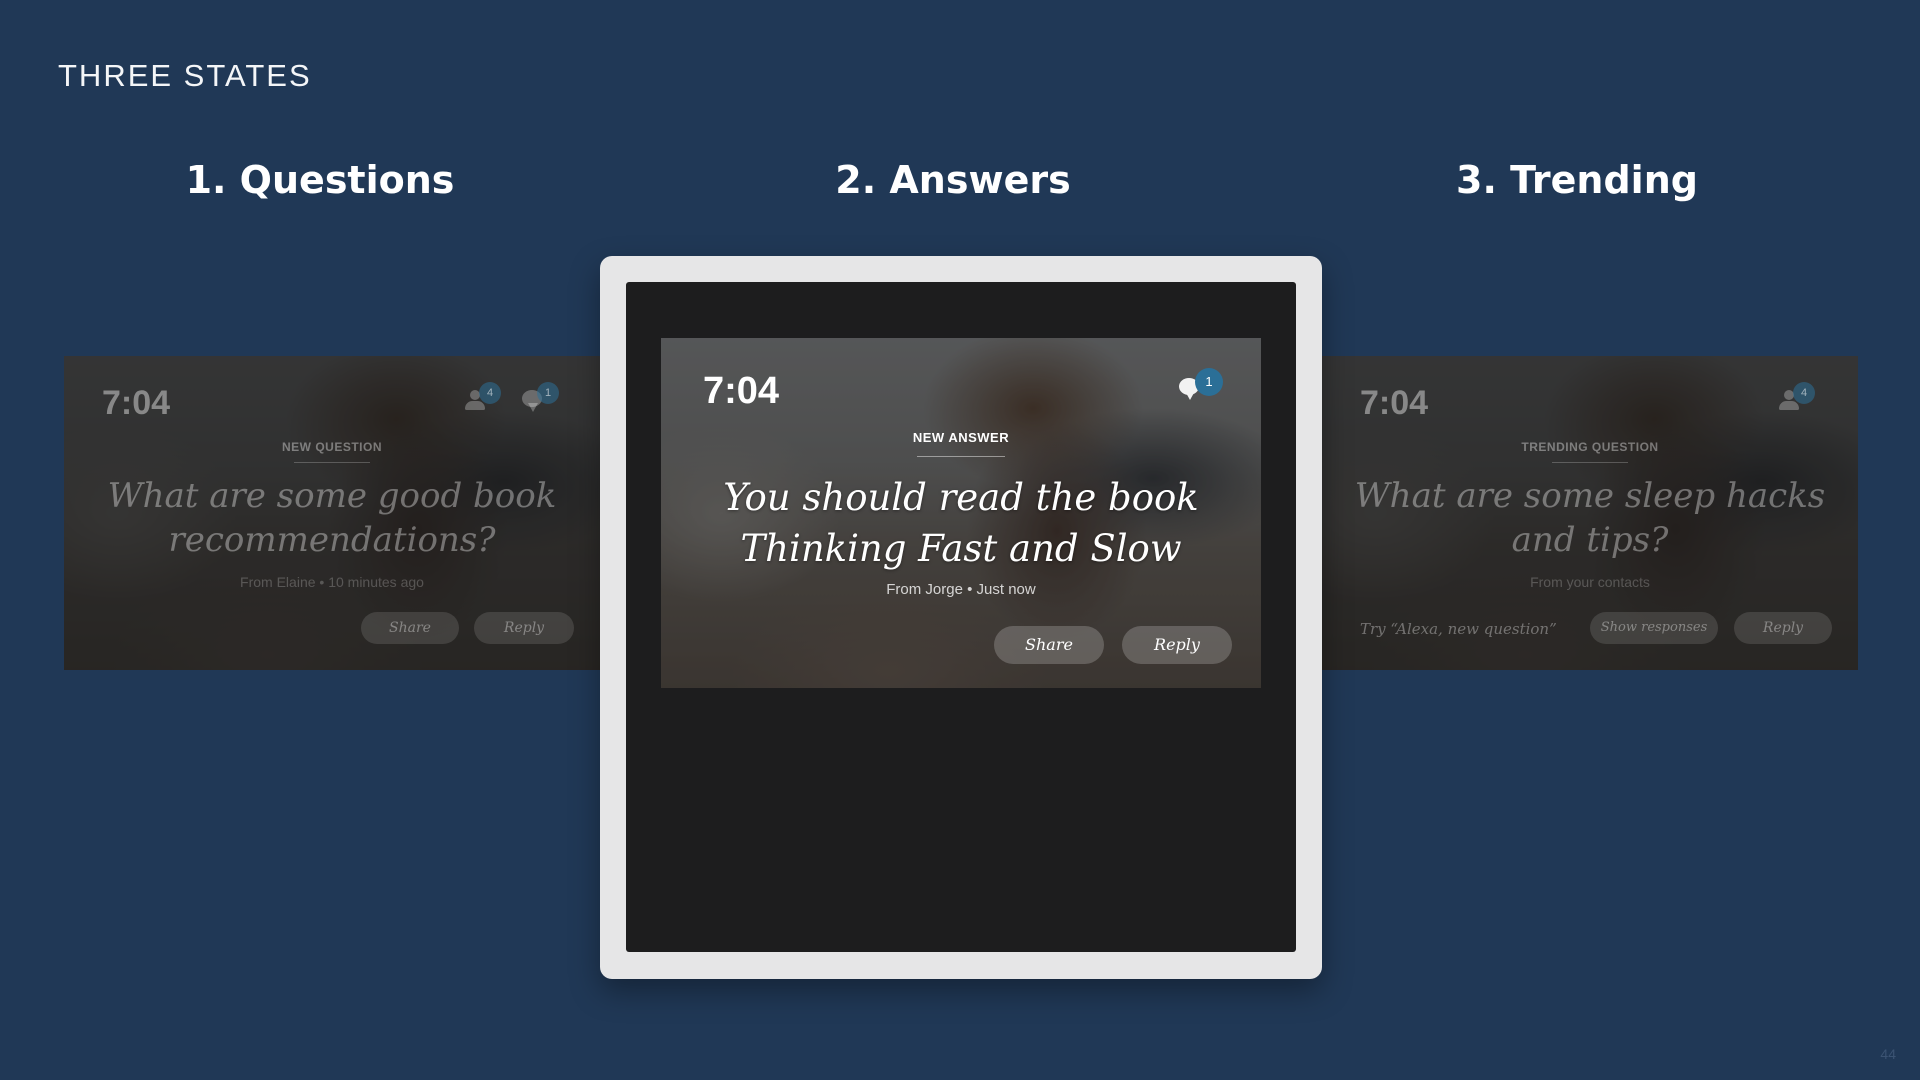 The width and height of the screenshot is (1920, 1080). What do you see at coordinates (1577, 180) in the screenshot?
I see `heading-trending: 3. Trending` at bounding box center [1577, 180].